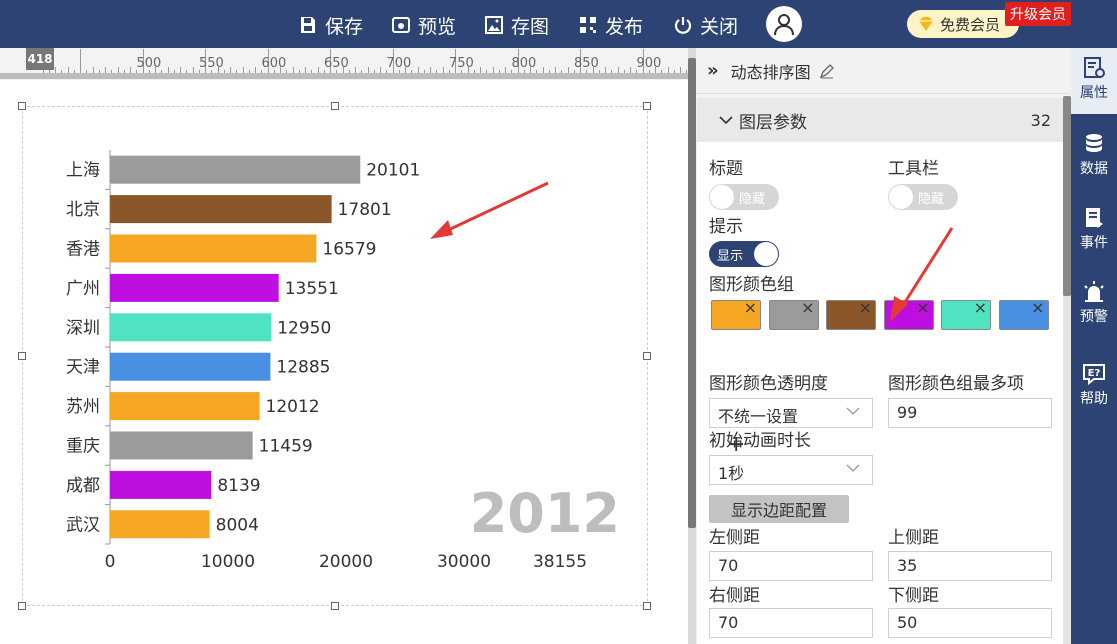 The width and height of the screenshot is (1117, 644). I want to click on close-button: 关闭, so click(705, 25).